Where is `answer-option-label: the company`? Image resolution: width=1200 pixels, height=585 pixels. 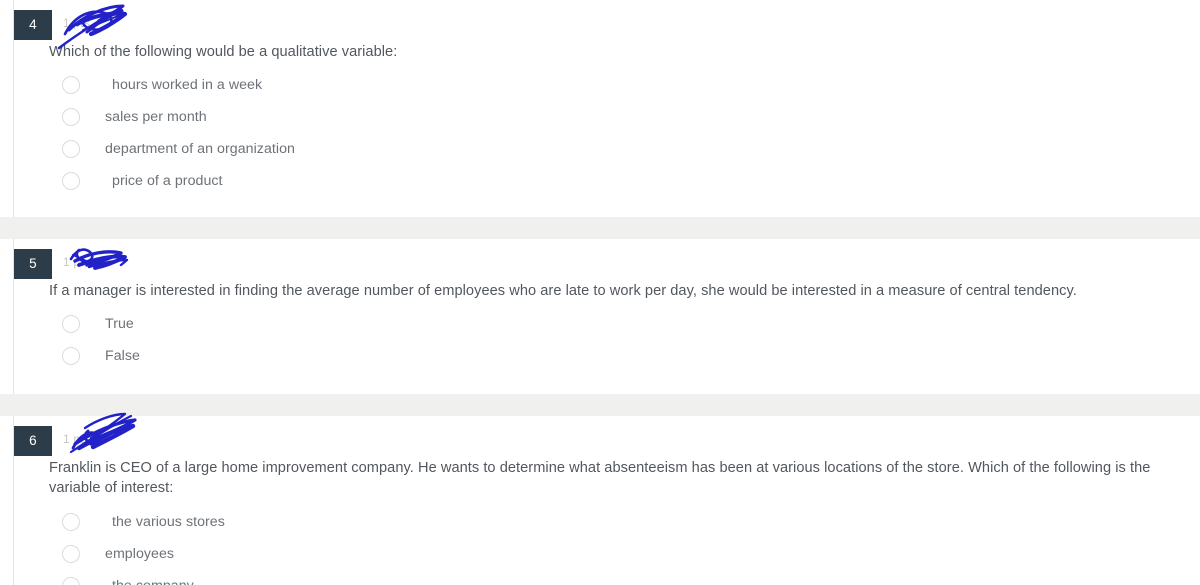
answer-option-label: the company is located at coordinates (153, 581).